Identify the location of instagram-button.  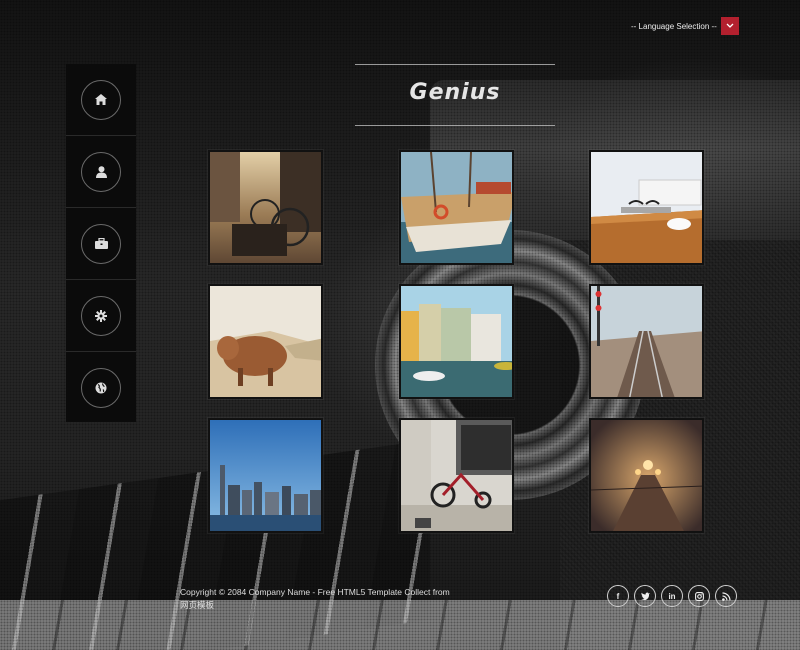
(699, 596).